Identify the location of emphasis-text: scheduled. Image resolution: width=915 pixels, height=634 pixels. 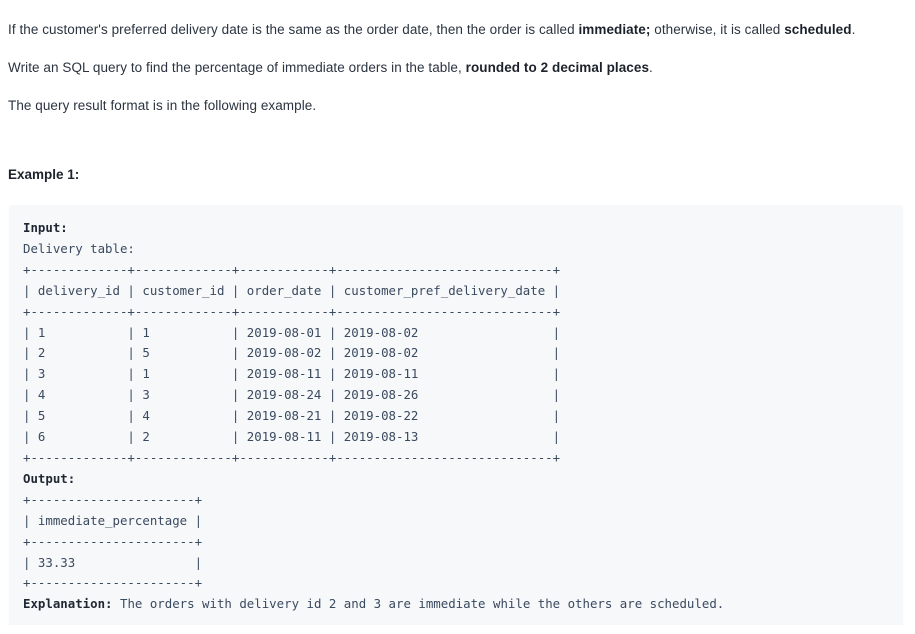
(818, 29).